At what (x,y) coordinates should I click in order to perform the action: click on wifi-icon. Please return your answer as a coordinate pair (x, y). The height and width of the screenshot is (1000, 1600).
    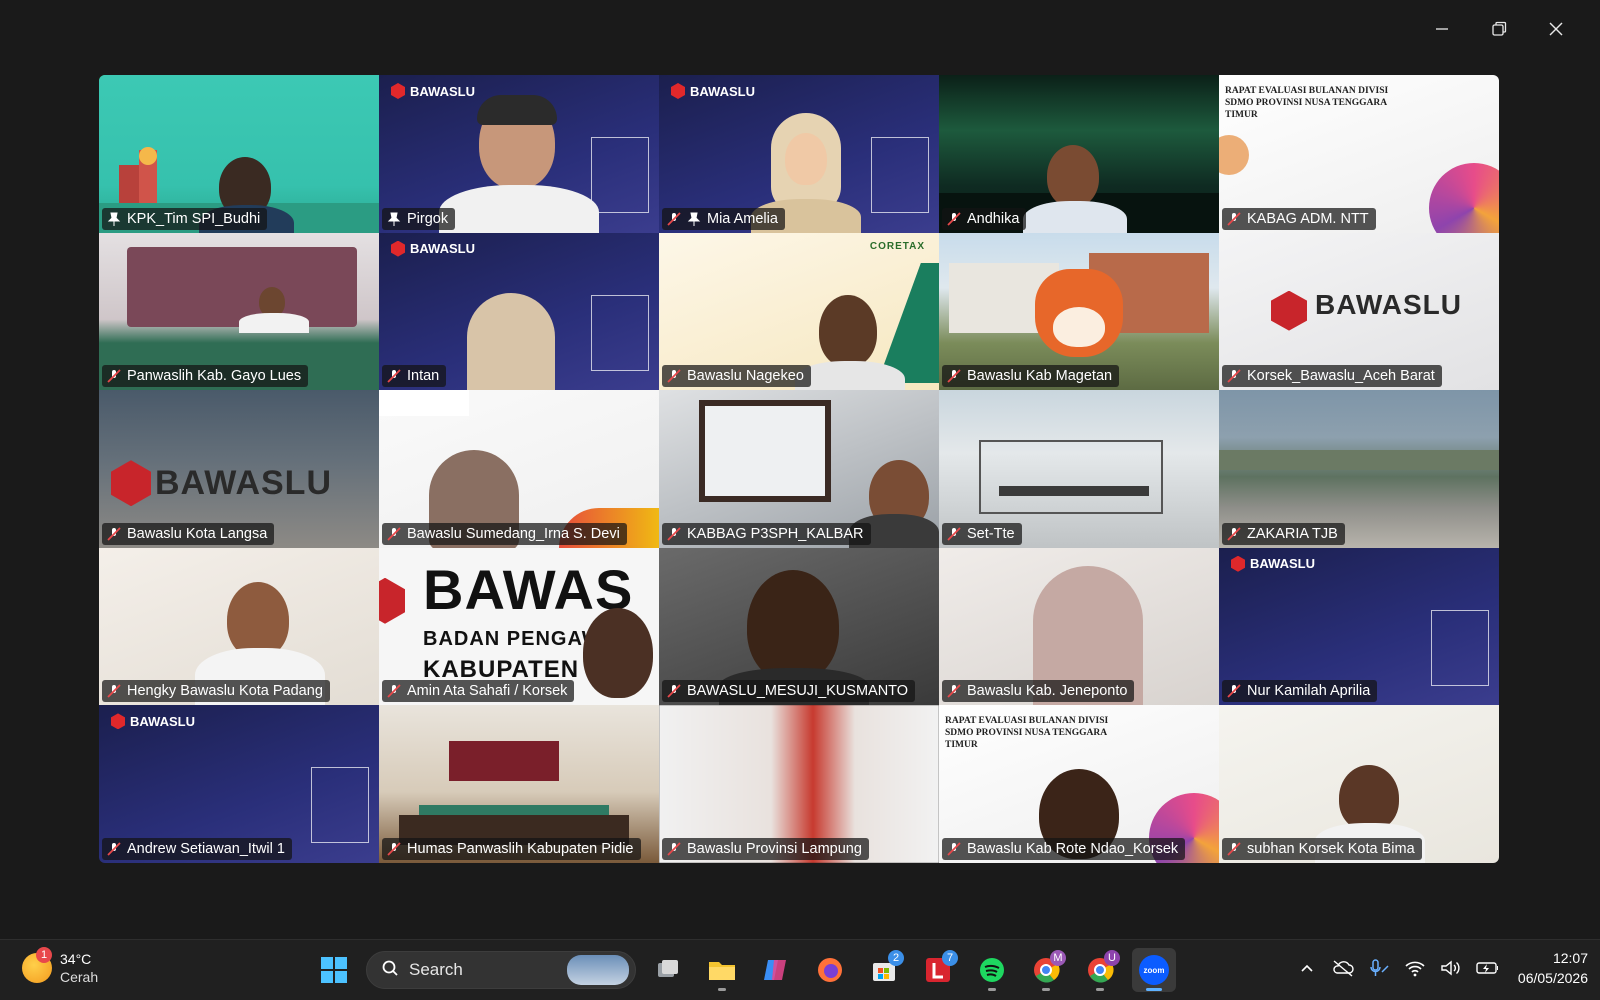
    Looking at the image, I should click on (1415, 968).